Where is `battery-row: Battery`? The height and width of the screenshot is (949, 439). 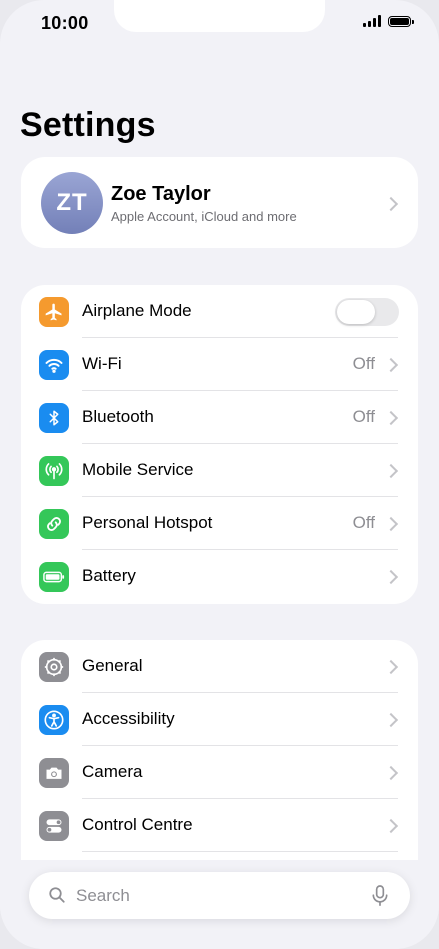 battery-row: Battery is located at coordinates (219, 576).